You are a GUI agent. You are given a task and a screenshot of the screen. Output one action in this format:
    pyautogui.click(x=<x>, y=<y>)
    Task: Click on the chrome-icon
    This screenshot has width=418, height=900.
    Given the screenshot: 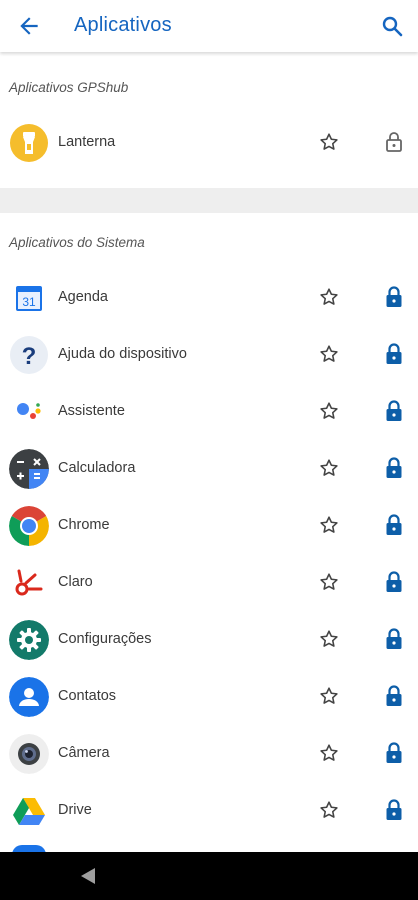 What is the action you would take?
    pyautogui.click(x=29, y=526)
    